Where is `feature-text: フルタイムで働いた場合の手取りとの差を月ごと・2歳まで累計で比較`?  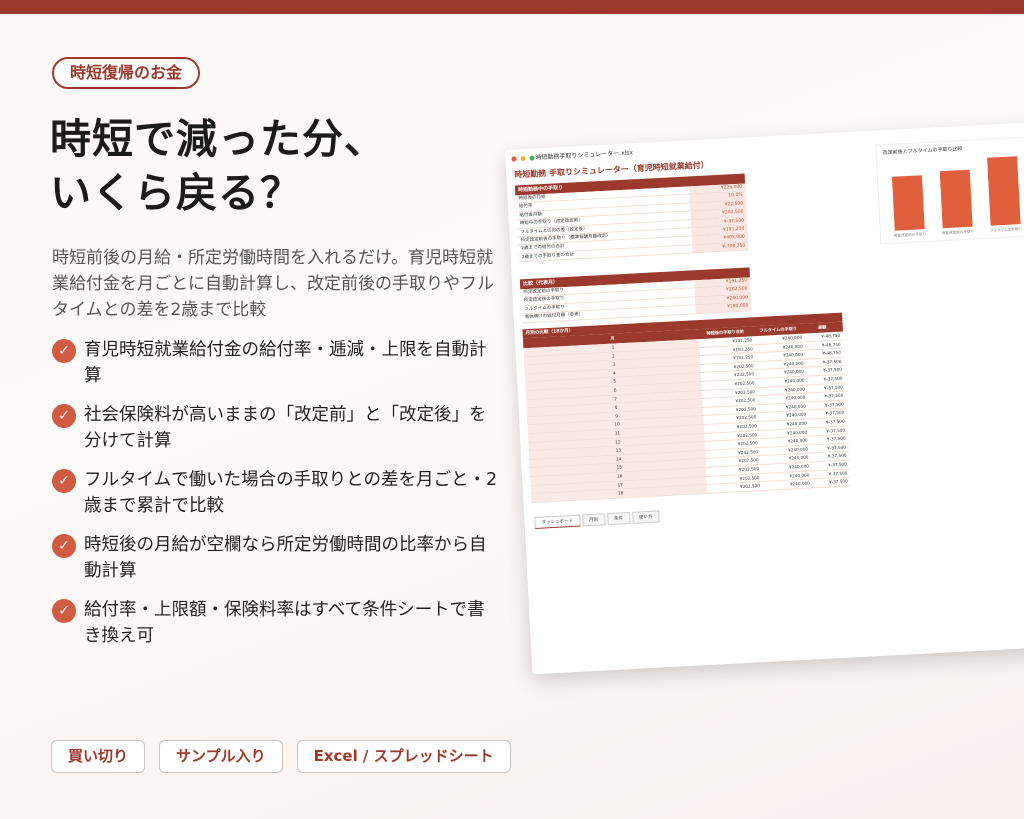 feature-text: フルタイムで働いた場合の手取りとの差を月ごと・2歳まで累計で比較 is located at coordinates (291, 493).